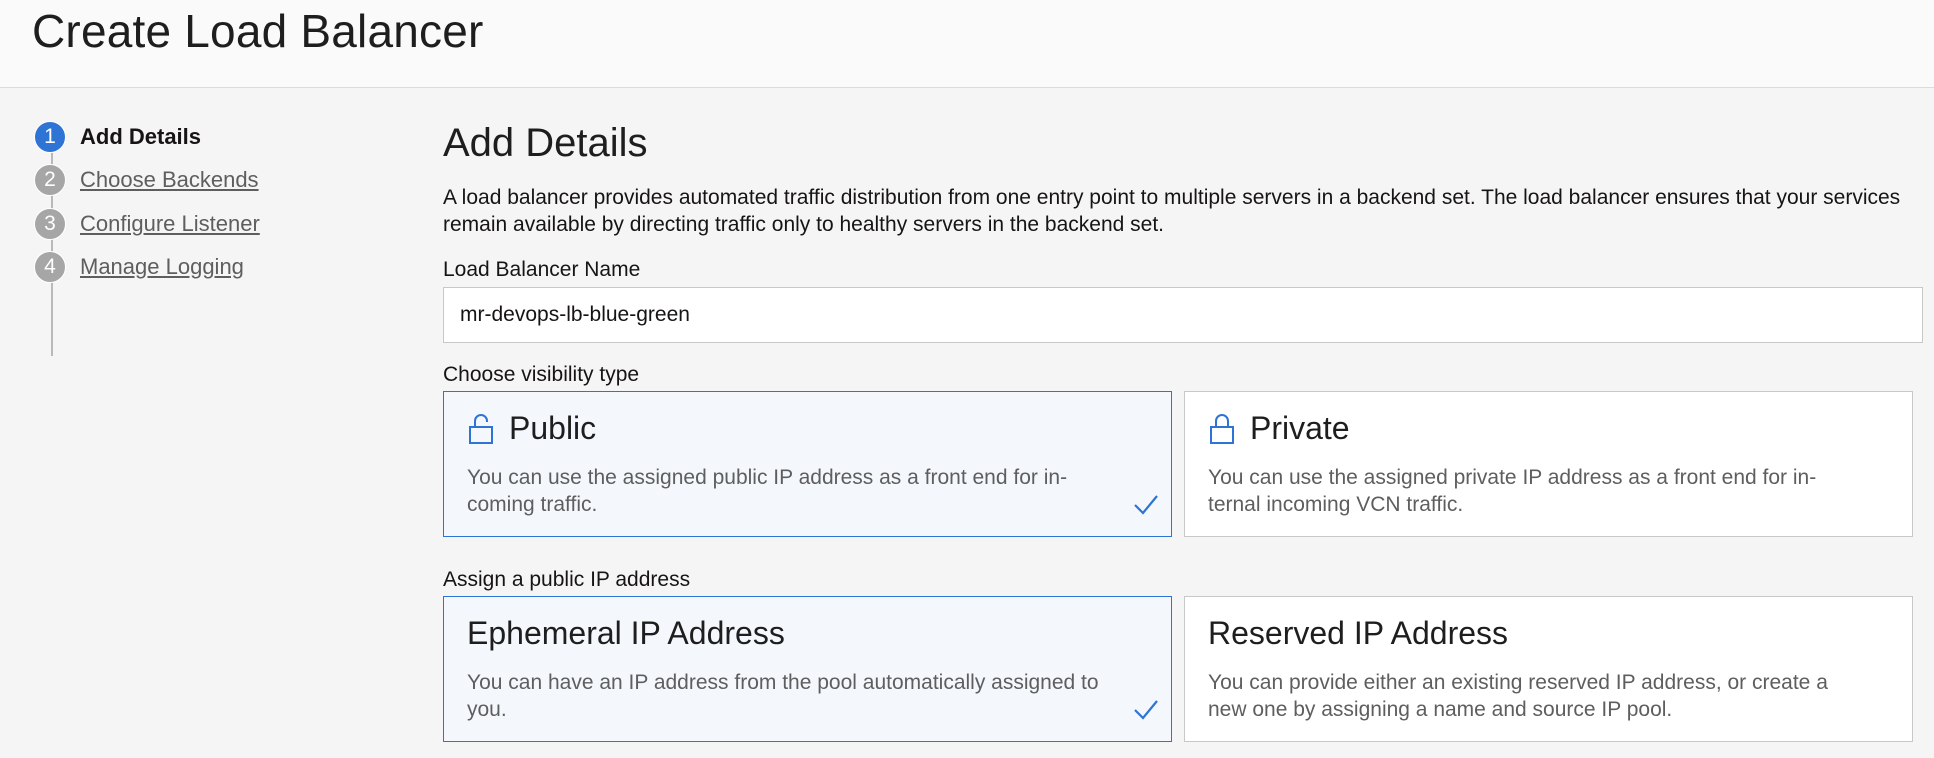  I want to click on page-title: Create Load Balancer, so click(258, 31).